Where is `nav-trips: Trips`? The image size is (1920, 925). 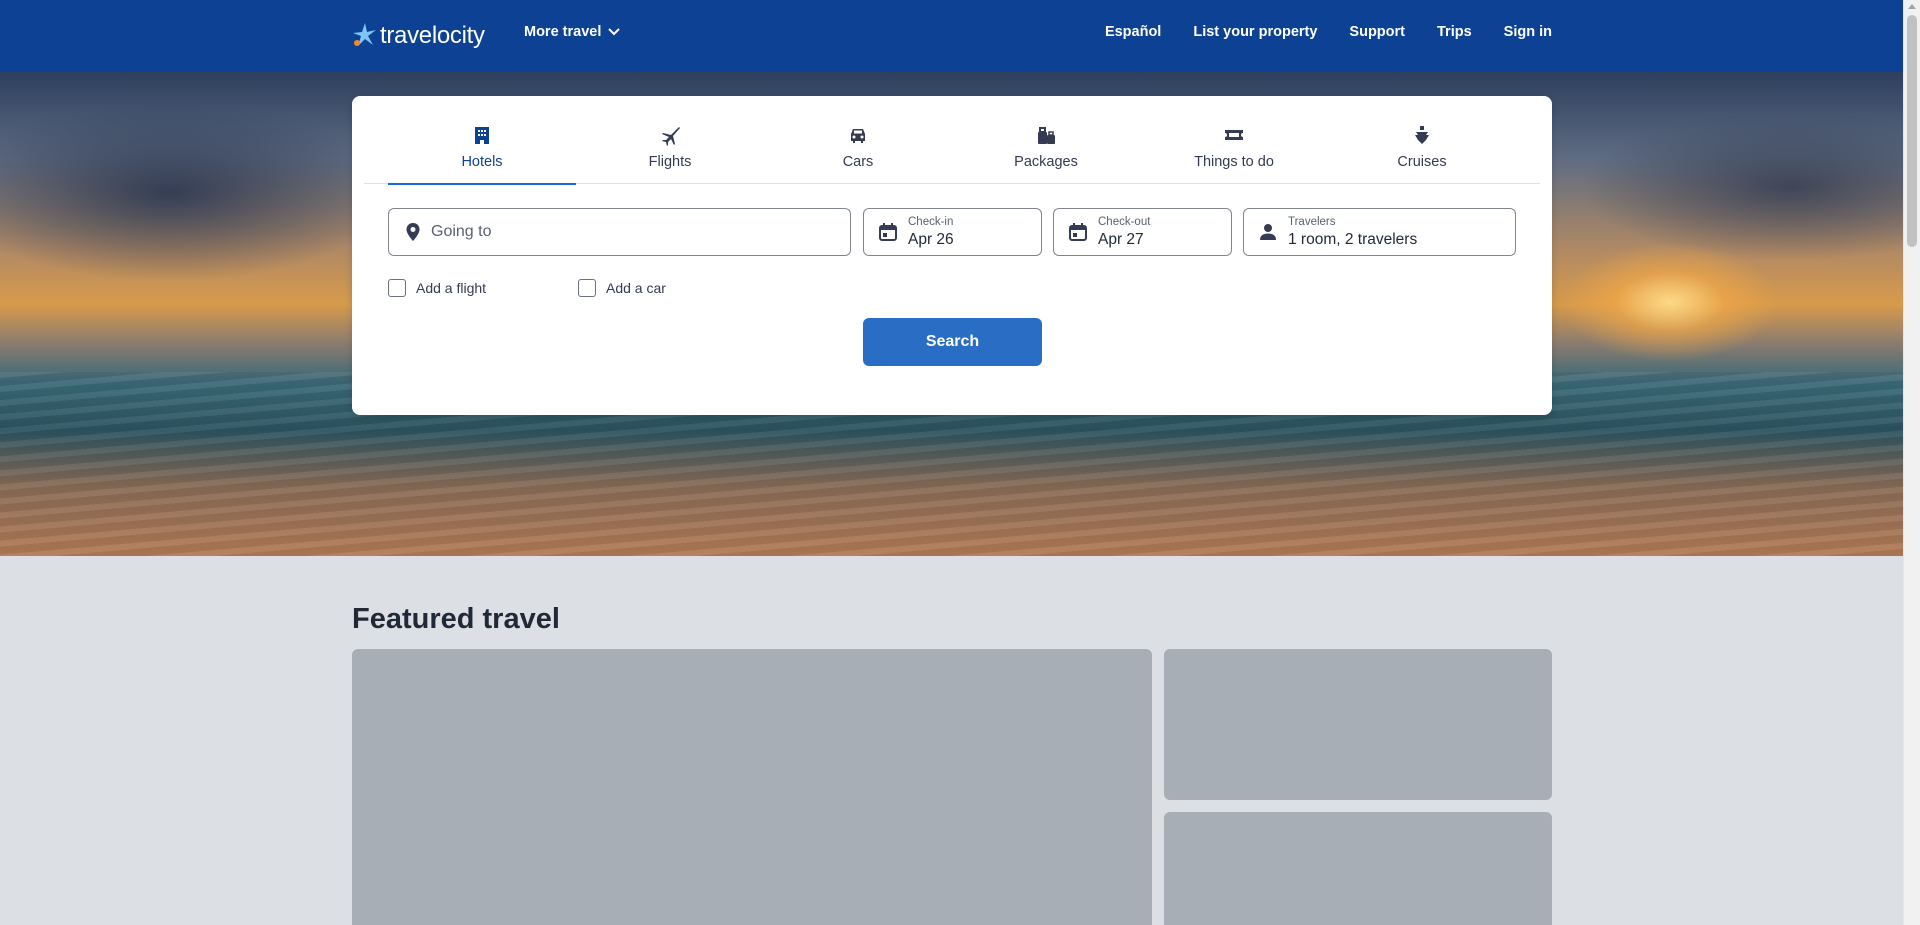
nav-trips: Trips is located at coordinates (1454, 32).